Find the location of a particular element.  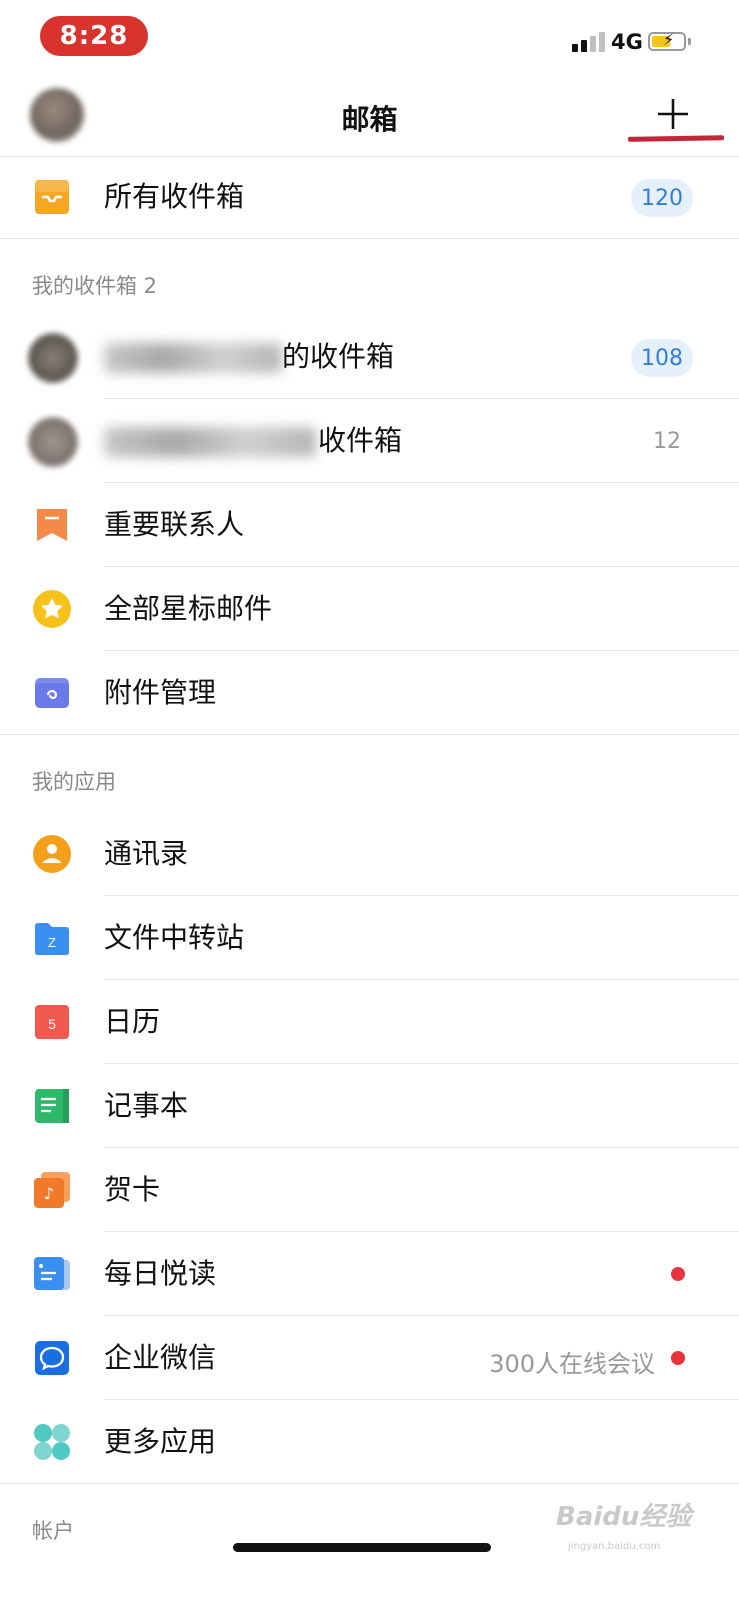

status-time: 8:28 is located at coordinates (94, 36).